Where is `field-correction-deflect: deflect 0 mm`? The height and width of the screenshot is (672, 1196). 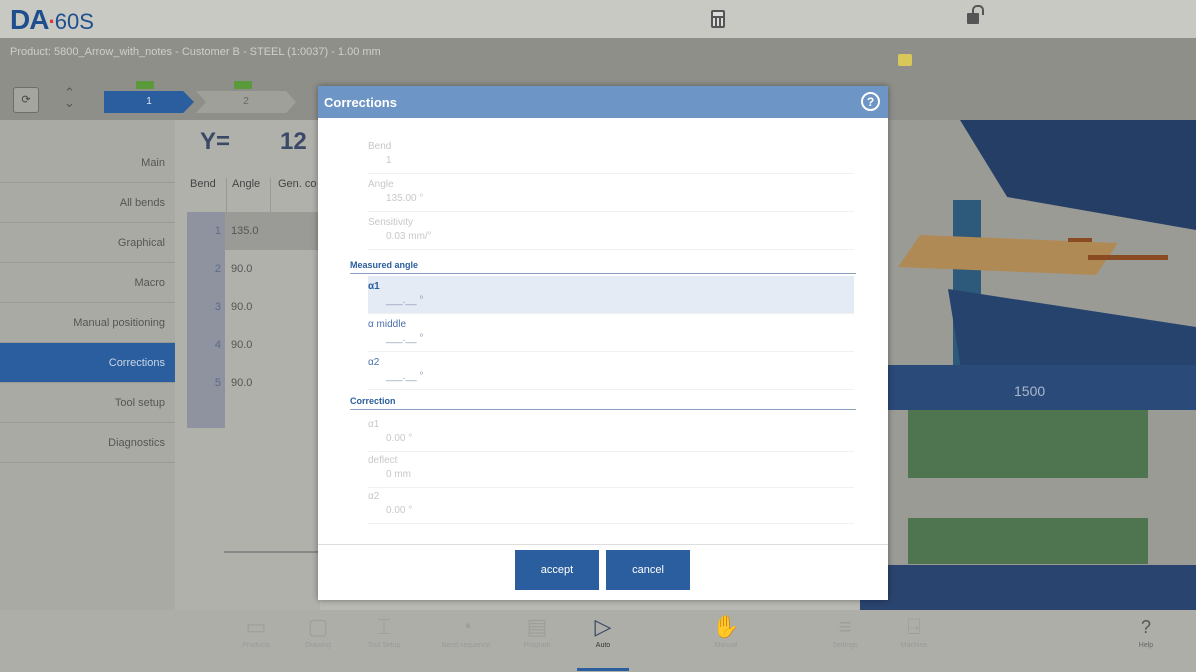 field-correction-deflect: deflect 0 mm is located at coordinates (611, 469).